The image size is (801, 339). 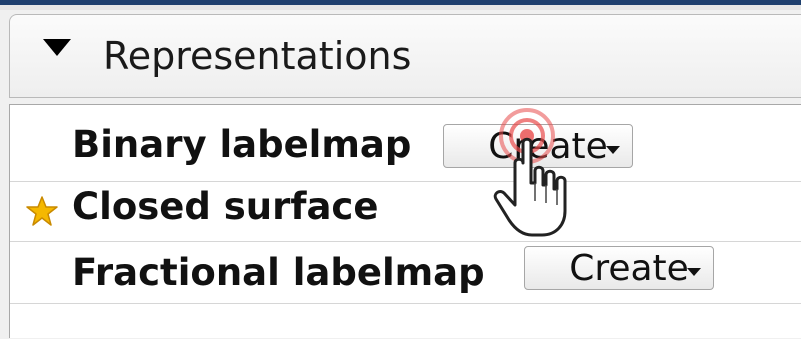 I want to click on create-binary-labelmap-button: Create, so click(x=538, y=146).